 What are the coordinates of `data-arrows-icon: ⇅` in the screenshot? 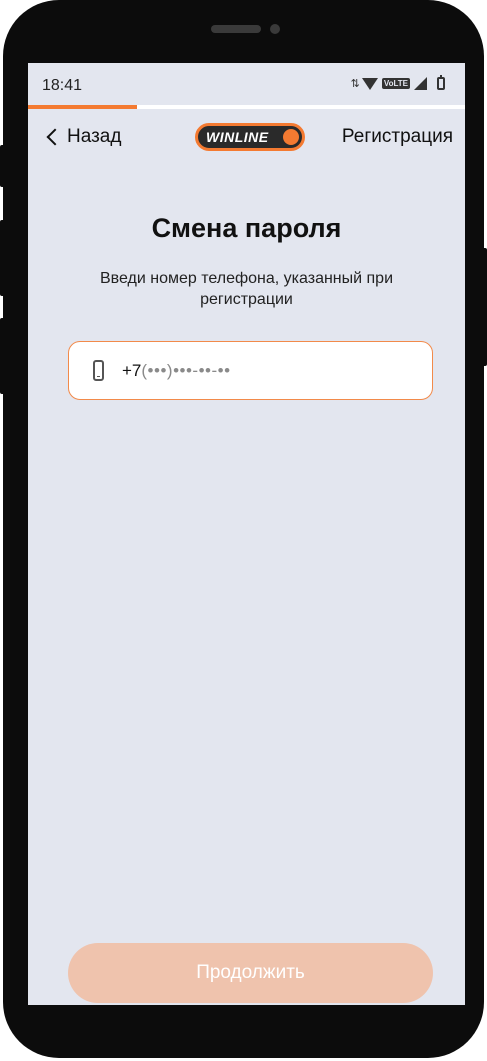 It's located at (355, 84).